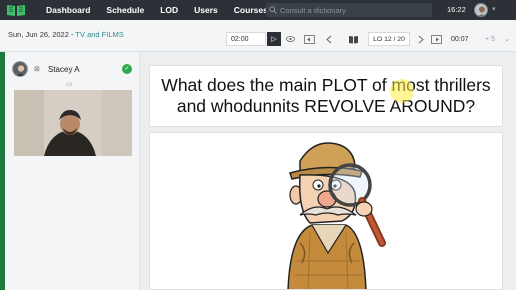 This screenshot has height=290, width=516. What do you see at coordinates (274, 39) in the screenshot?
I see `play-button: ▷` at bounding box center [274, 39].